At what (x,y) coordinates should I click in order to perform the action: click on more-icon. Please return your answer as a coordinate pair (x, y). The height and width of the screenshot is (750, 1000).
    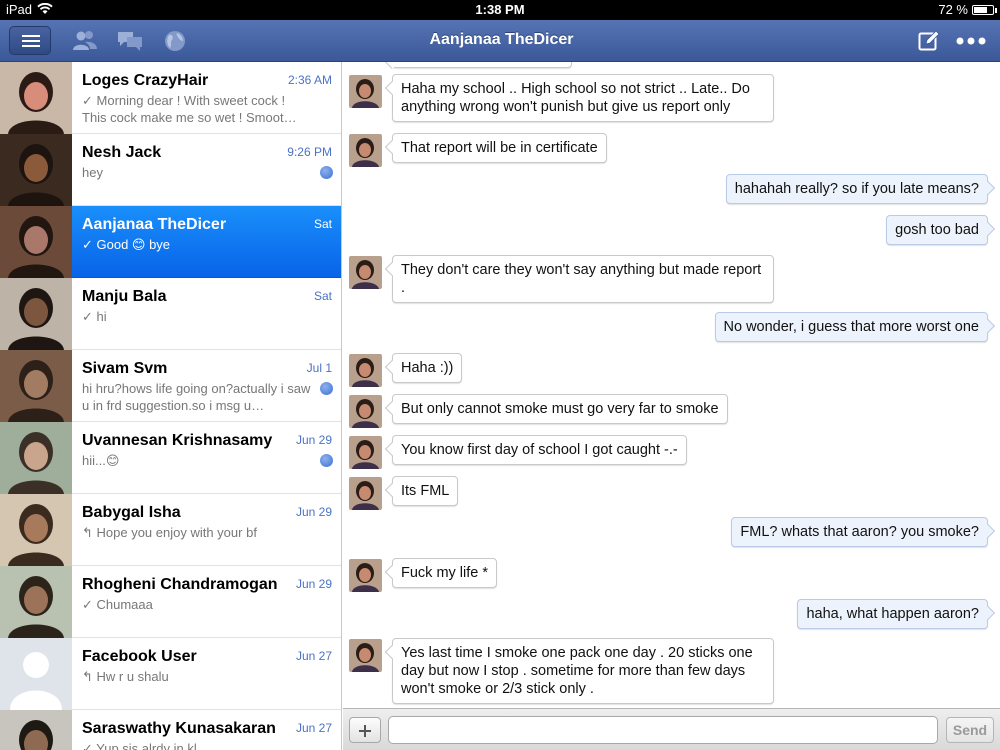
    Looking at the image, I should click on (971, 41).